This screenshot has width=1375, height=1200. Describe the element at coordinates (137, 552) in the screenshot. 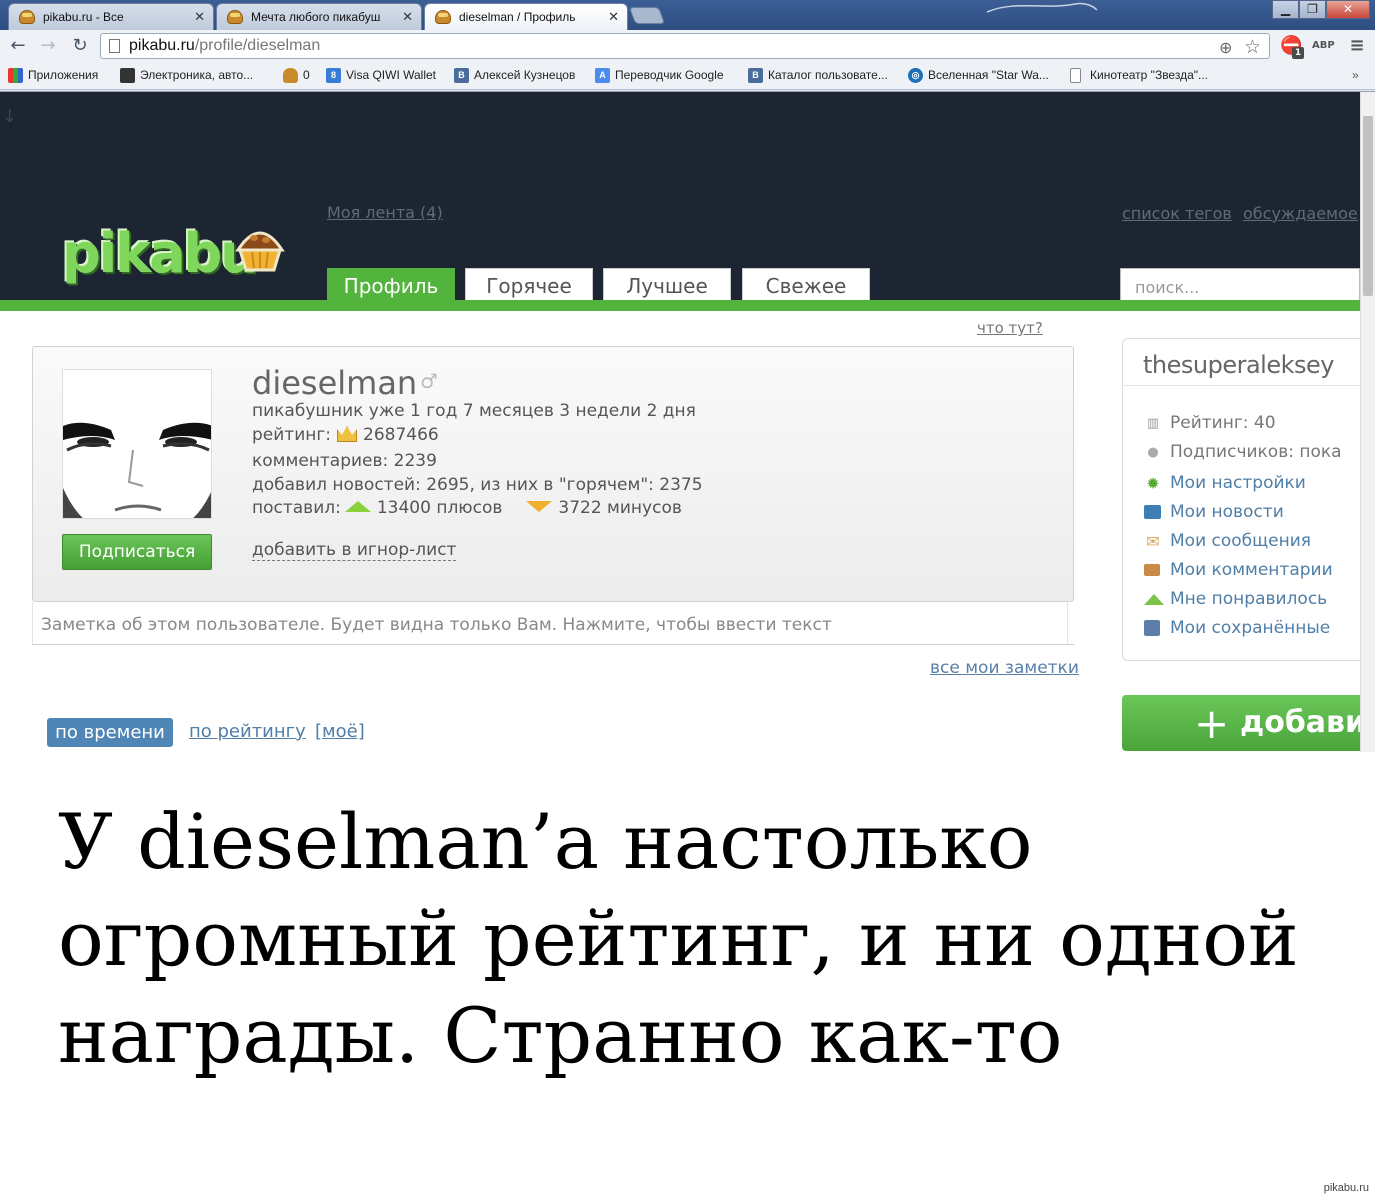

I see `subscribe-button: Подписаться` at that location.